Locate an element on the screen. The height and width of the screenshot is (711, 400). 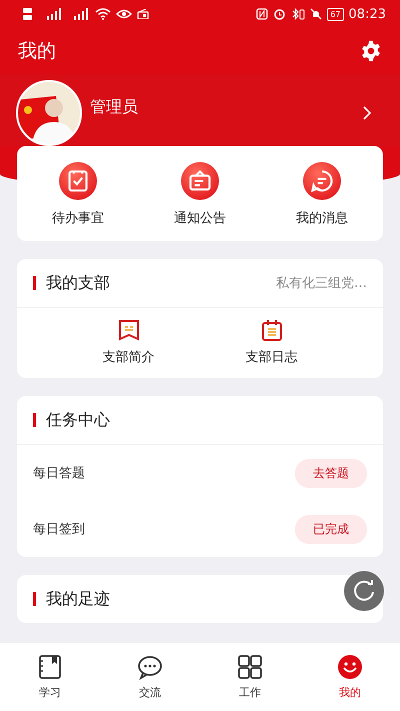
eye-icon is located at coordinates (124, 14).